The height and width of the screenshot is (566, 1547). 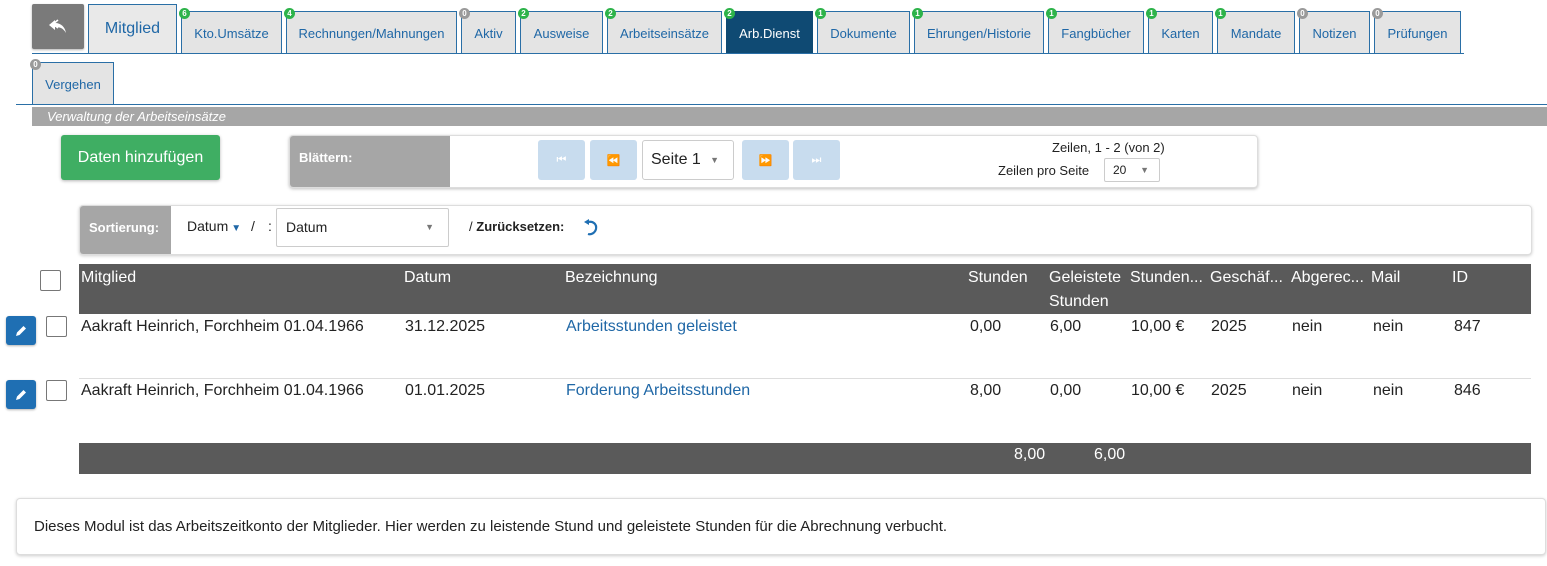 What do you see at coordinates (611, 278) in the screenshot?
I see `column-header-bezeichnung: Bezeichnung` at bounding box center [611, 278].